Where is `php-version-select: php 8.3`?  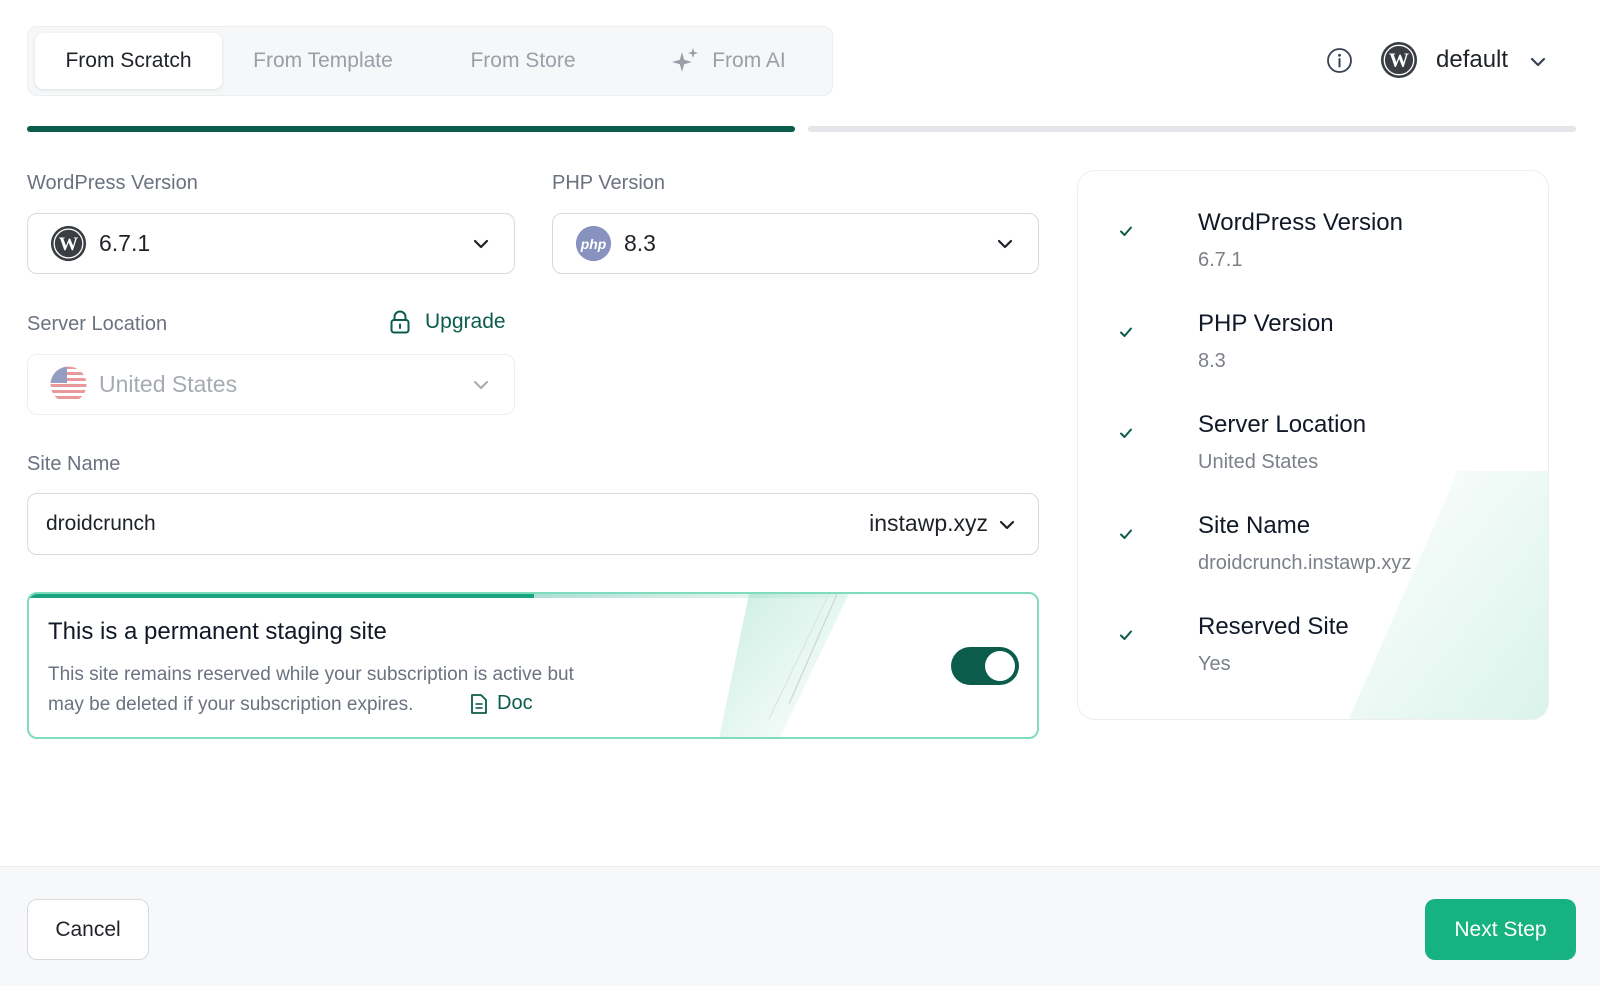 php-version-select: php 8.3 is located at coordinates (795, 243).